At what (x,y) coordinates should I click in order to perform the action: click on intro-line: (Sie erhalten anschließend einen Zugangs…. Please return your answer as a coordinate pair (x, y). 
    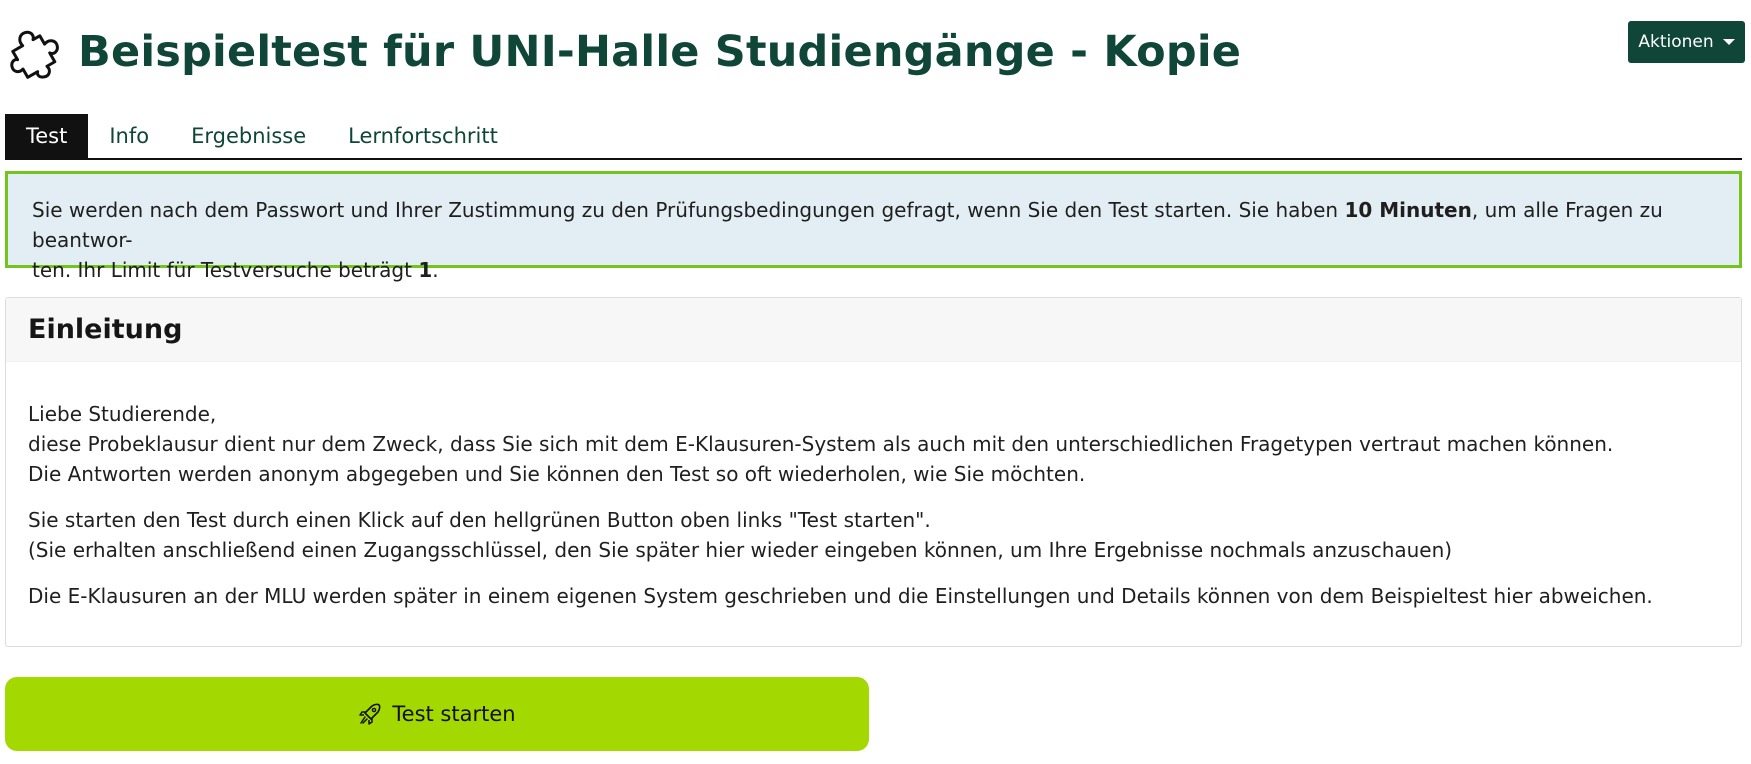
    Looking at the image, I should click on (740, 550).